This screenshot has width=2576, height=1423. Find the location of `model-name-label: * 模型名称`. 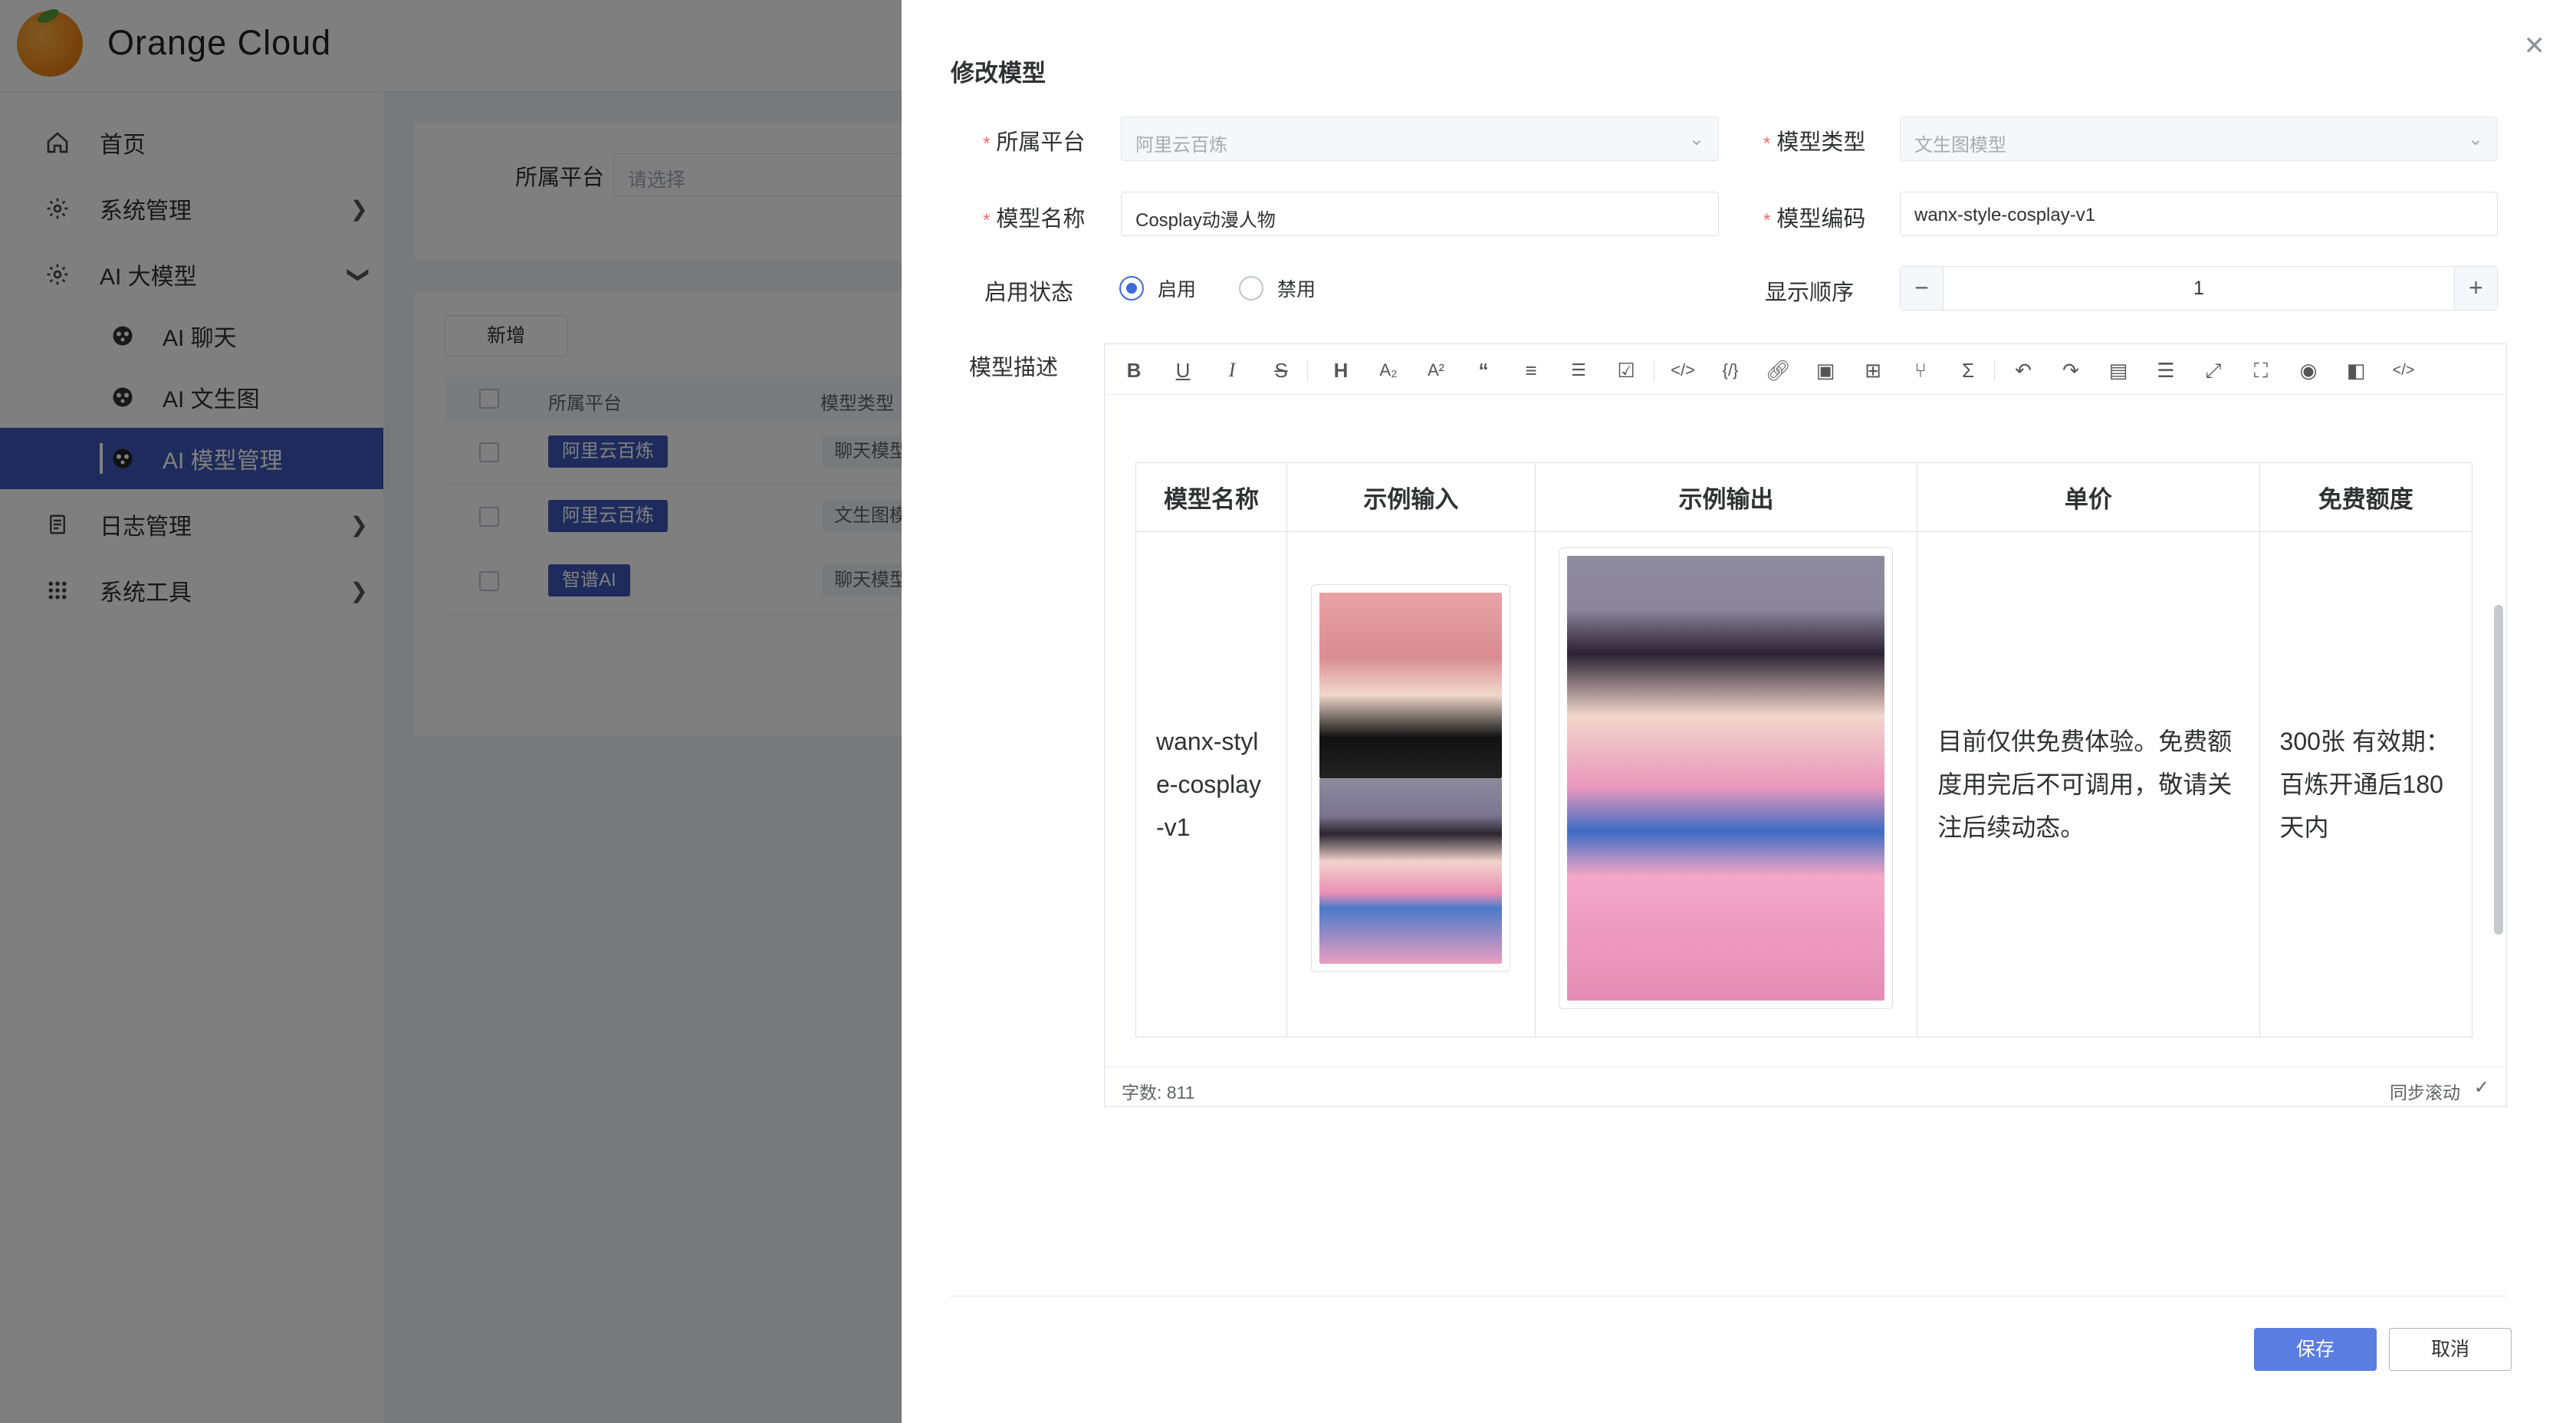

model-name-label: * 模型名称 is located at coordinates (1034, 219).